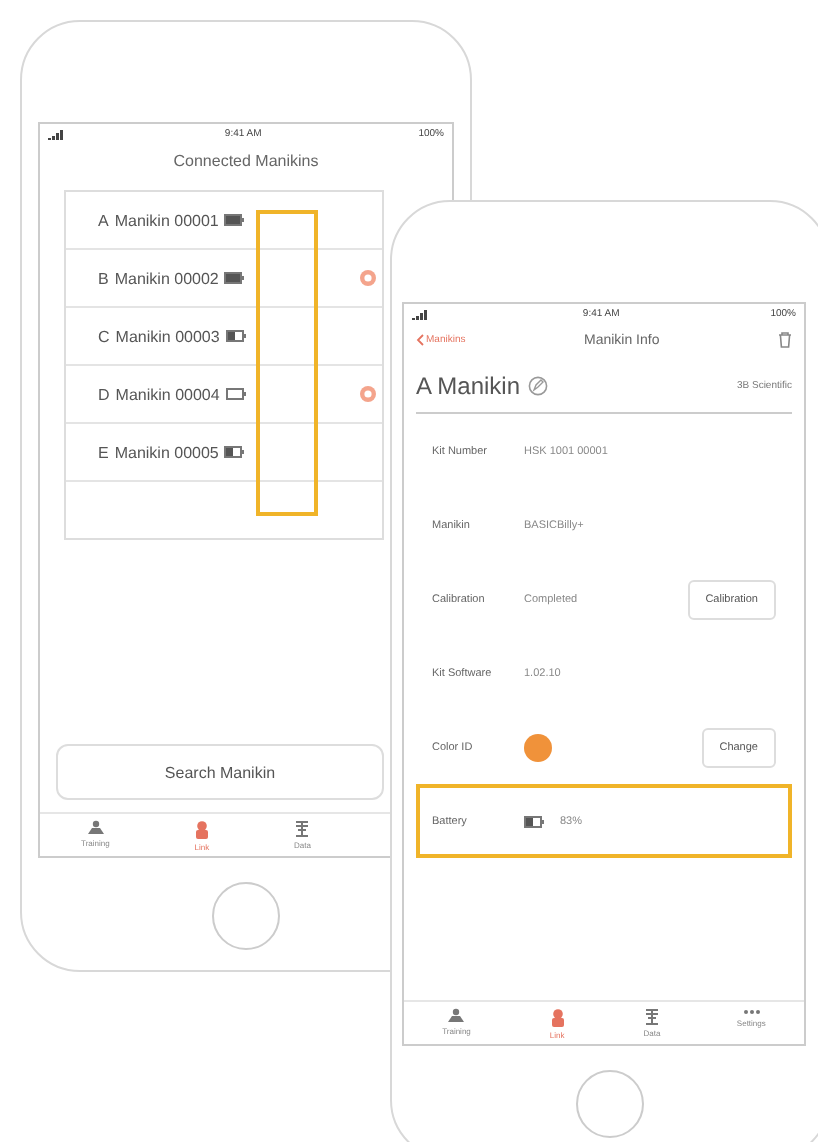 The image size is (818, 1142). Describe the element at coordinates (220, 772) in the screenshot. I see `search-manikin-button: Search Manikin` at that location.